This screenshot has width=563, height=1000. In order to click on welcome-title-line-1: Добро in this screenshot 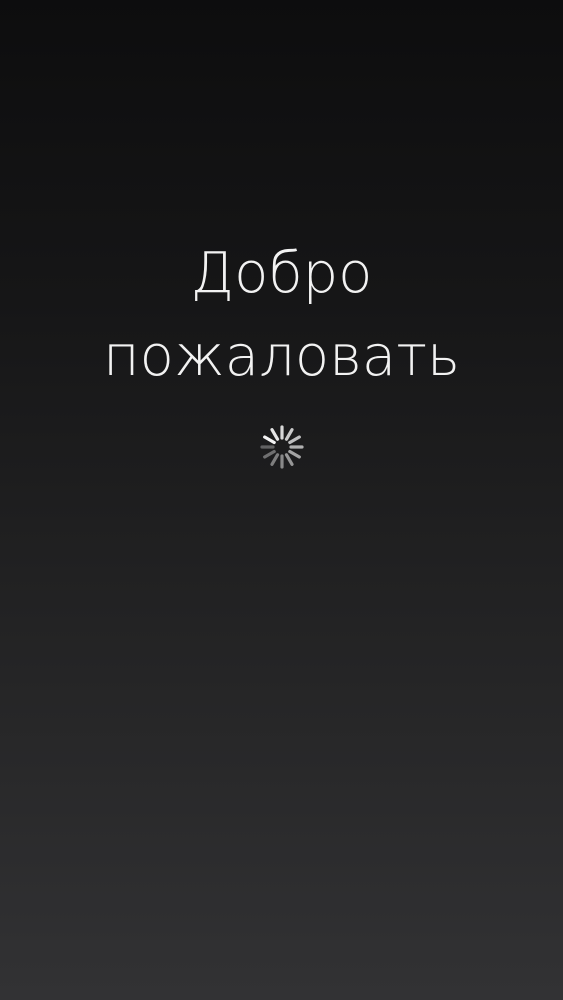, I will do `click(281, 273)`.